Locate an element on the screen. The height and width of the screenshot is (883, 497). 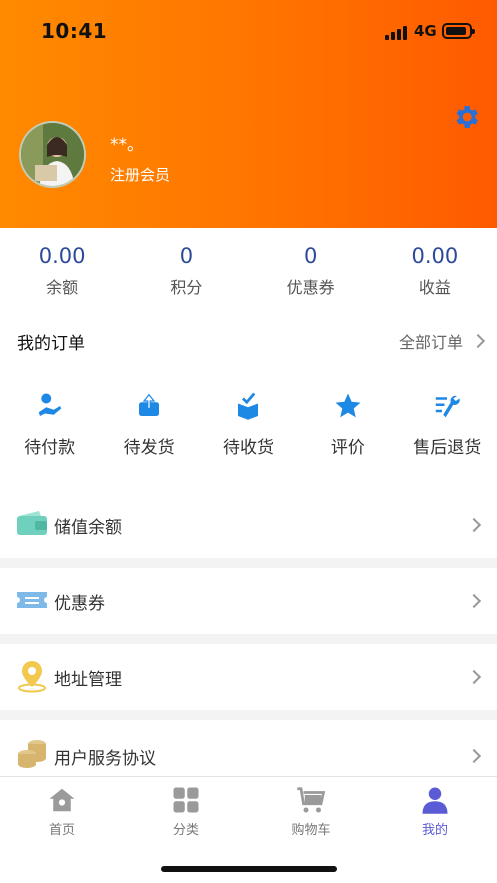
order-pending-shipment: 待发货 is located at coordinates (148, 425).